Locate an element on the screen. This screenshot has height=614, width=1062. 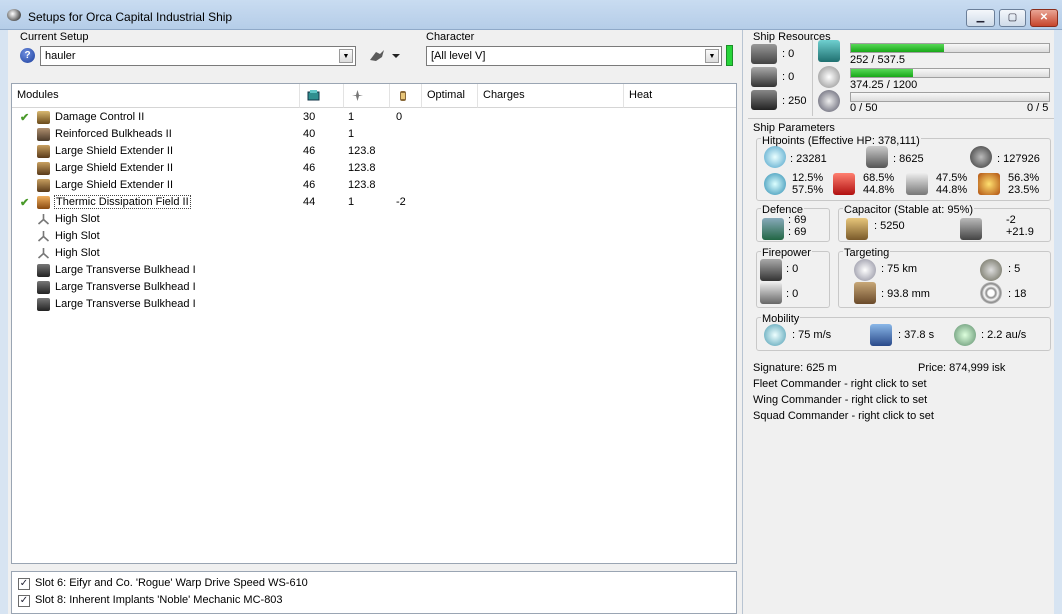
powergrid-bar is located at coordinates (950, 73).